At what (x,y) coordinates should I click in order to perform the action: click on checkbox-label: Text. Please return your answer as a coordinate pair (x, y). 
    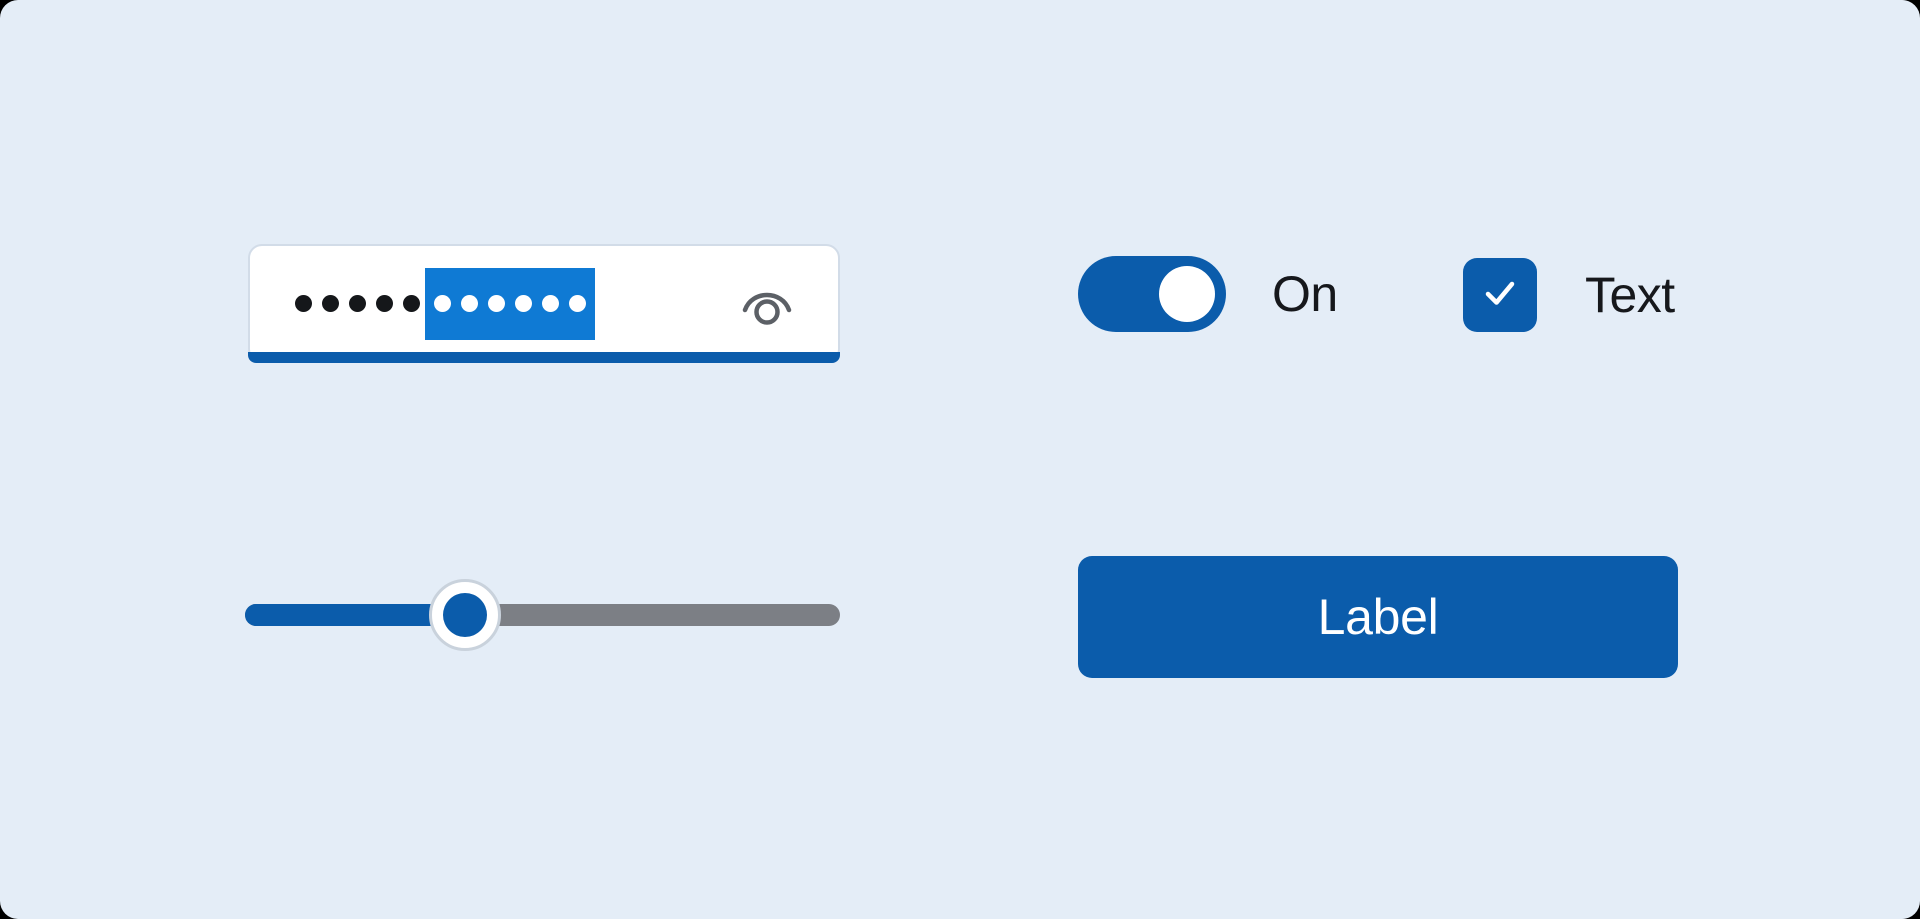
    Looking at the image, I should click on (1630, 295).